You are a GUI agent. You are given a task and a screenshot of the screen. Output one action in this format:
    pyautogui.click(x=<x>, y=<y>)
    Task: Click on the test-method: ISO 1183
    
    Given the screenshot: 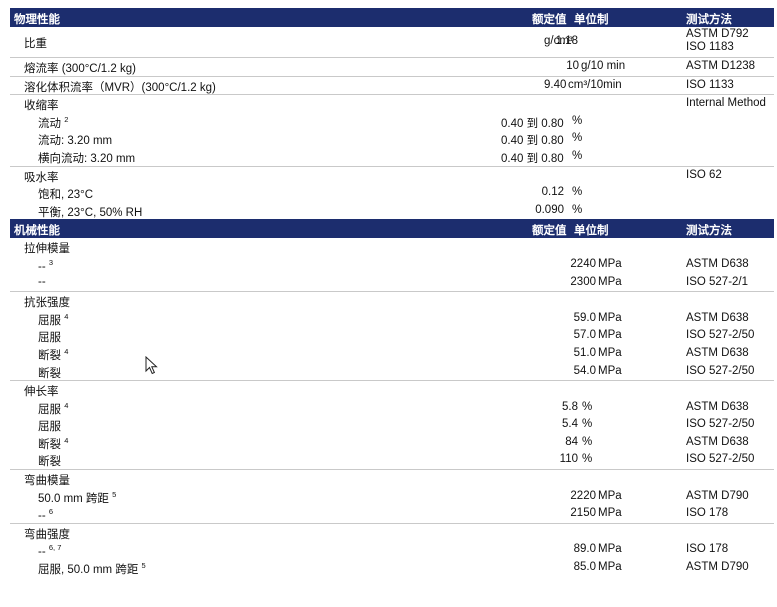 What is the action you would take?
    pyautogui.click(x=710, y=47)
    